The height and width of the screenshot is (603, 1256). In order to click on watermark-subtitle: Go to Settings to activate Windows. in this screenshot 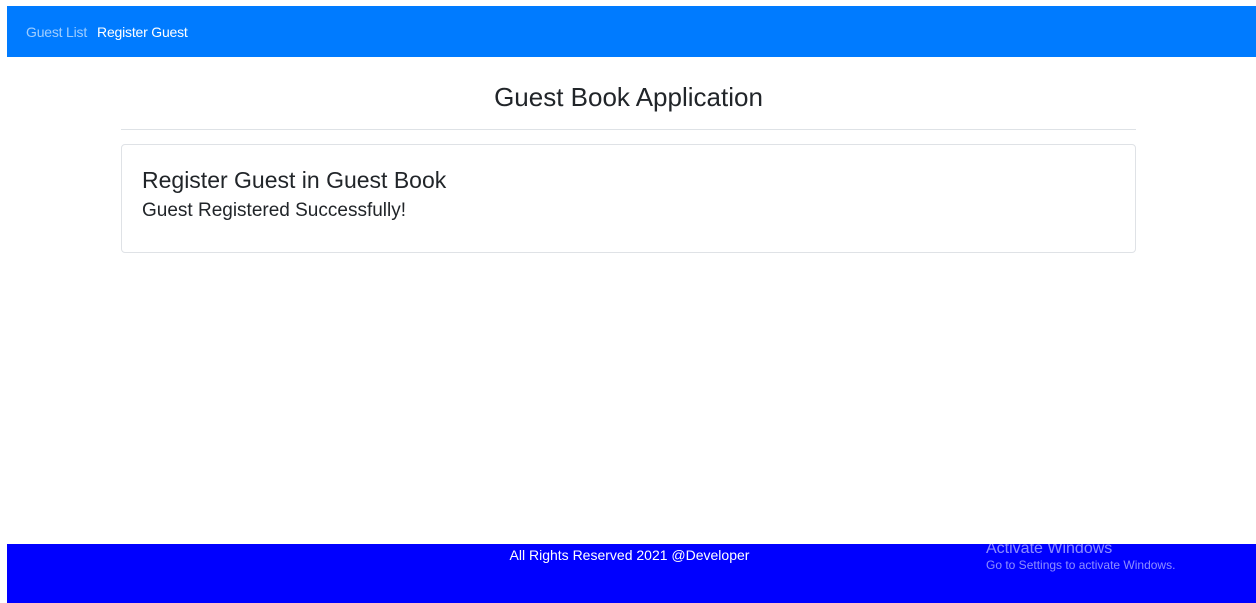, I will do `click(1081, 565)`.